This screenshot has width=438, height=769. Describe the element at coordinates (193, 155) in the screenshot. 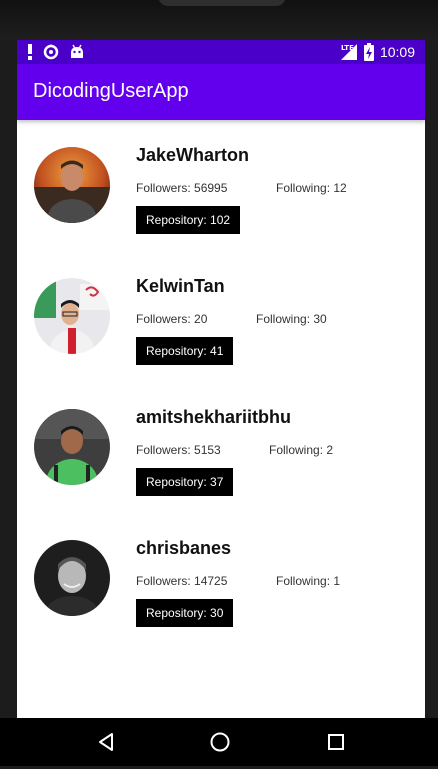

I see `username: JakeWharton` at that location.